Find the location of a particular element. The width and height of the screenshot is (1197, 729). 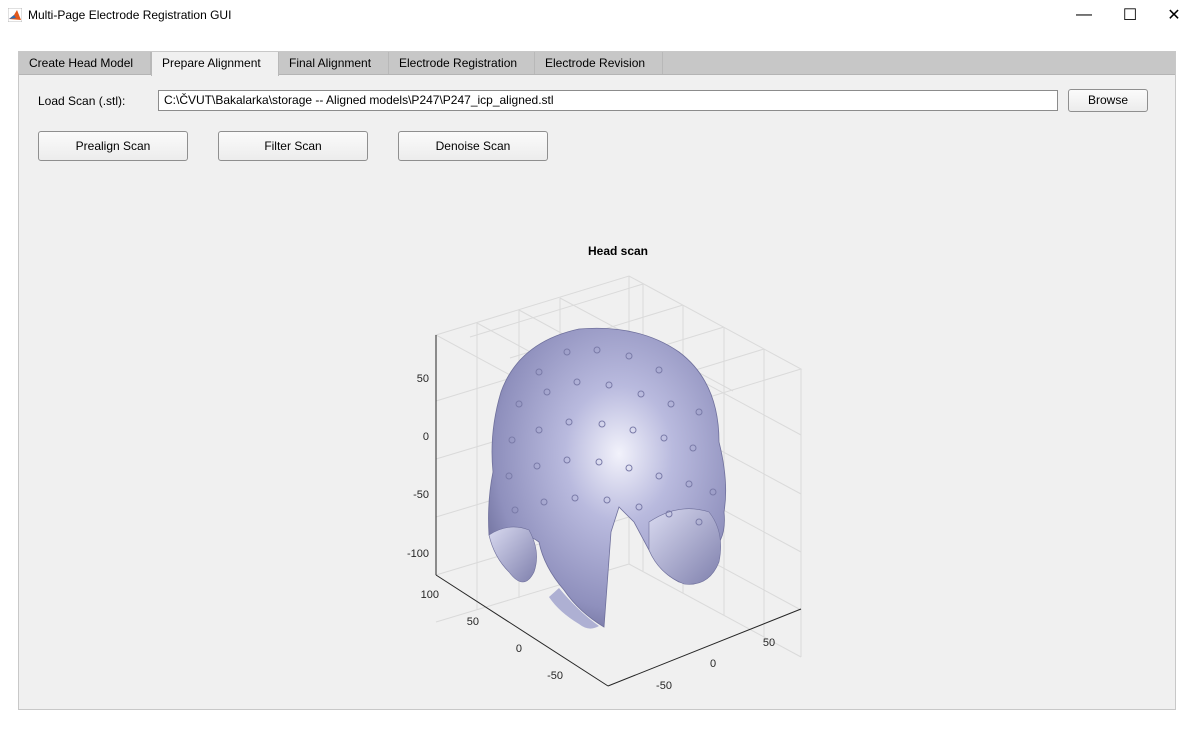

minimize-button: — is located at coordinates (1084, 15).